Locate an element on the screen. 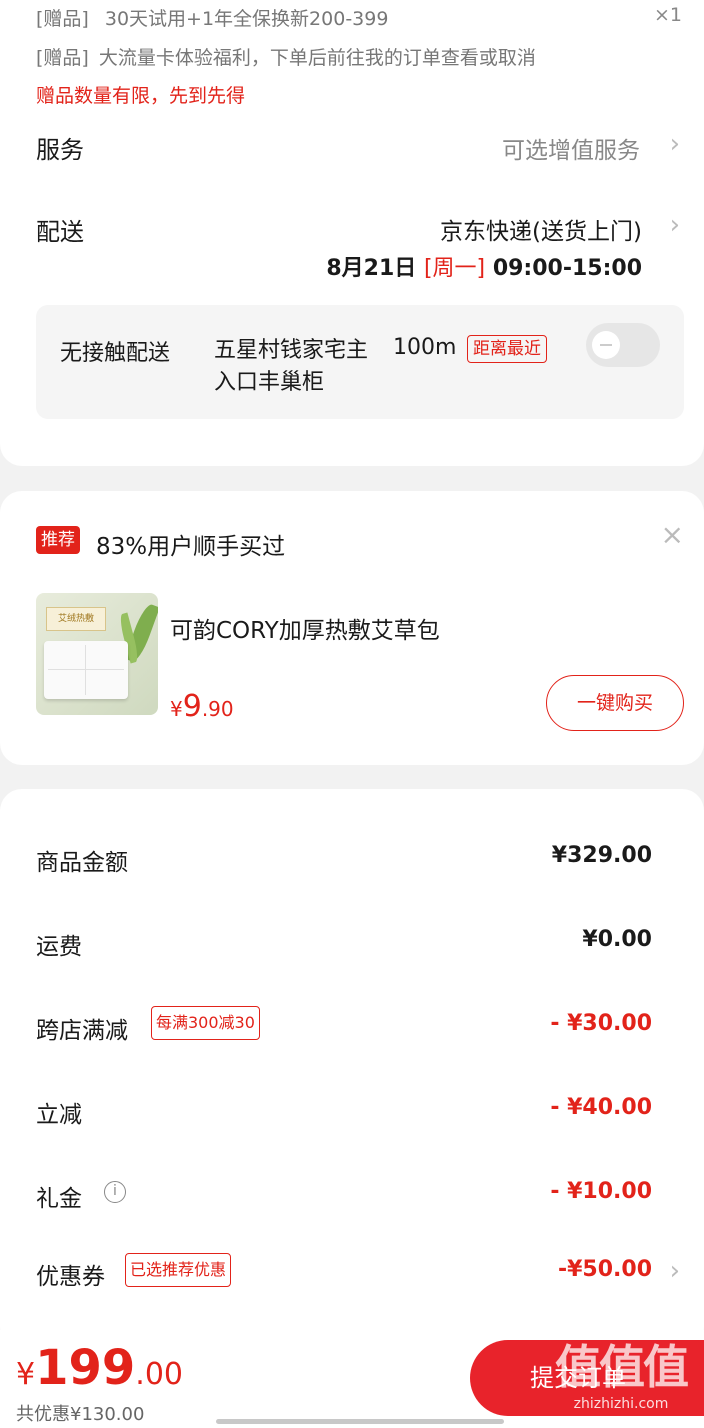 The image size is (704, 1428). product-price: ¥9.90 is located at coordinates (202, 706).